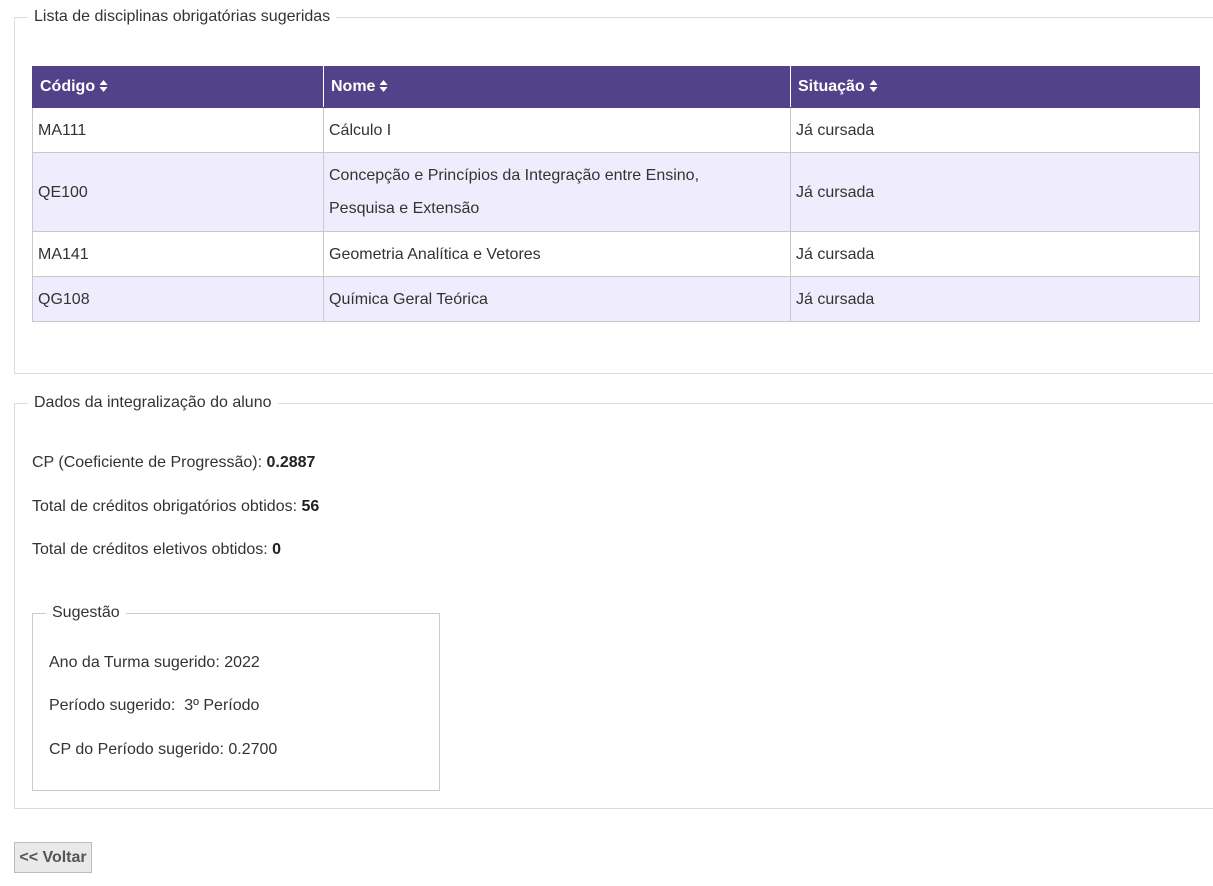 The width and height of the screenshot is (1213, 886). Describe the element at coordinates (557, 299) in the screenshot. I see `nome-cell: Química Geral Teórica` at that location.